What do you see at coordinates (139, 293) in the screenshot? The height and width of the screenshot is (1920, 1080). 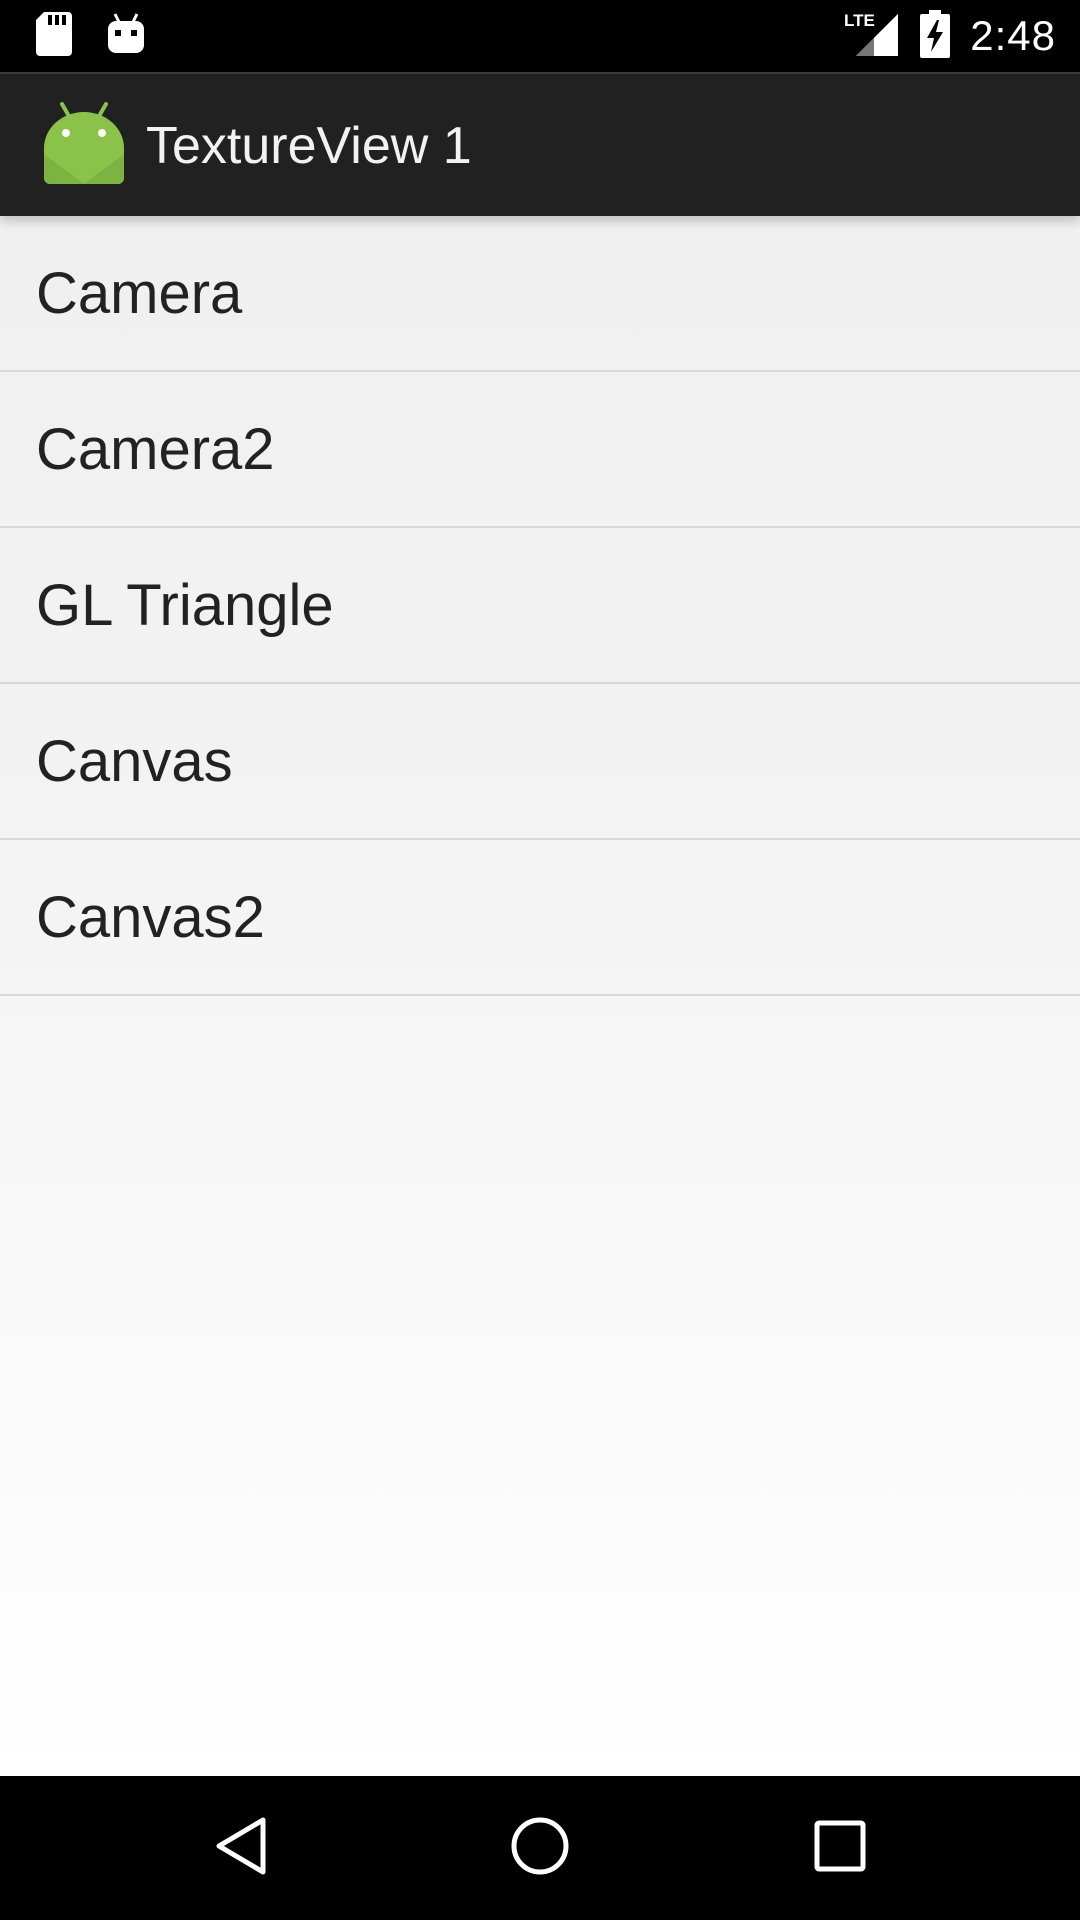 I see `list-item-label: Camera` at bounding box center [139, 293].